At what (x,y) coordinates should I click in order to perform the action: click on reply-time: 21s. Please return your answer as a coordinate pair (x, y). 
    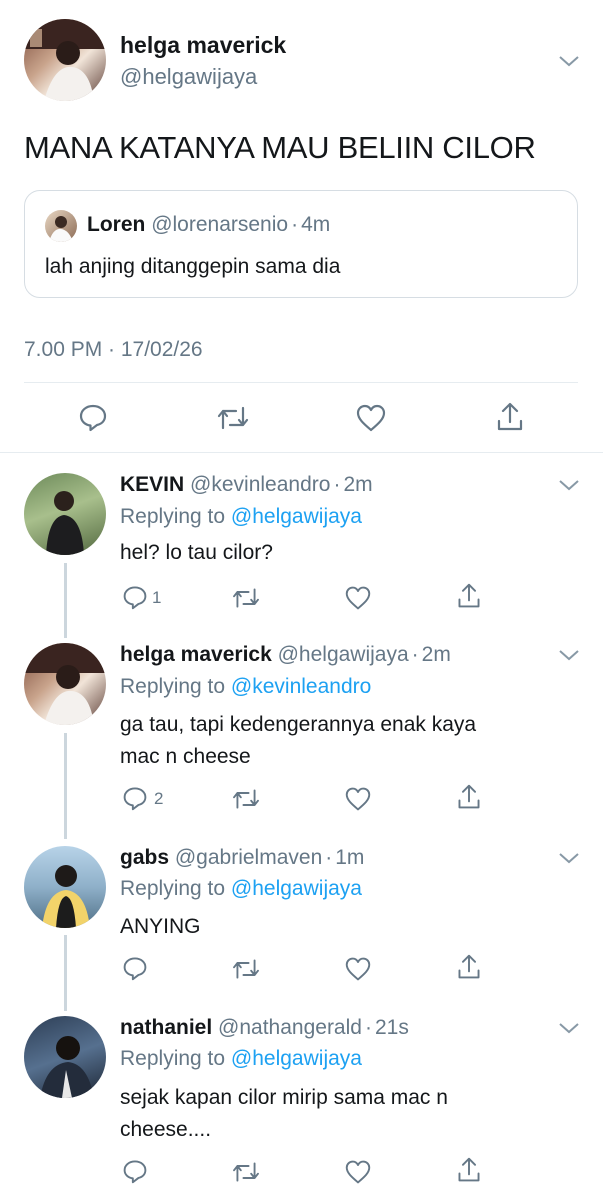
    Looking at the image, I should click on (391, 1027).